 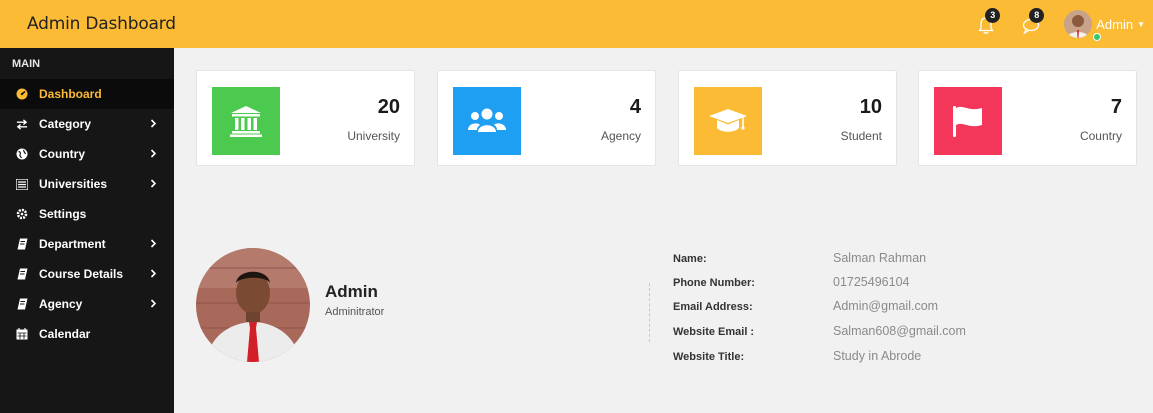 I want to click on stat-label: Country, so click(x=1100, y=136).